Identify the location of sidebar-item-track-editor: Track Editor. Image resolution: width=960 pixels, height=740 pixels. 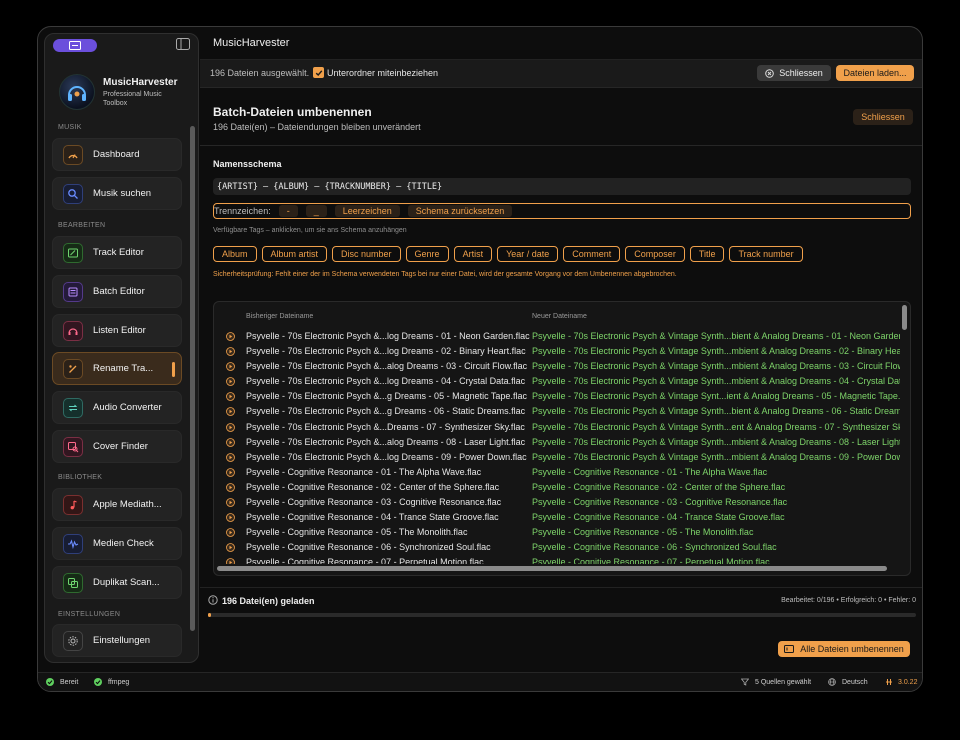
(117, 252).